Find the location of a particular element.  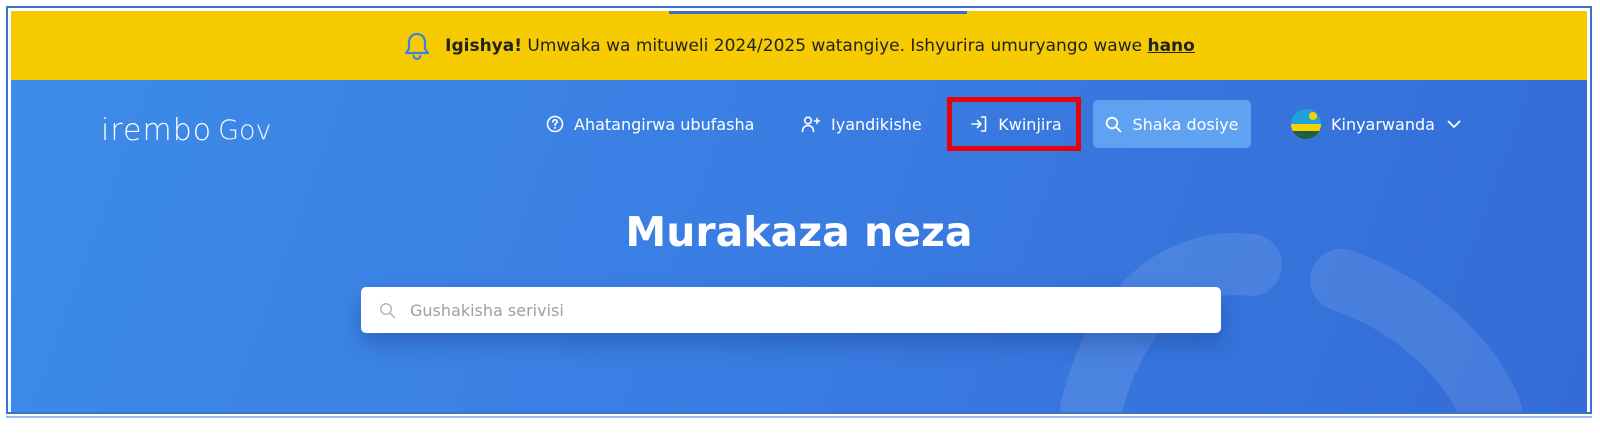

service-search-input is located at coordinates (800, 310).